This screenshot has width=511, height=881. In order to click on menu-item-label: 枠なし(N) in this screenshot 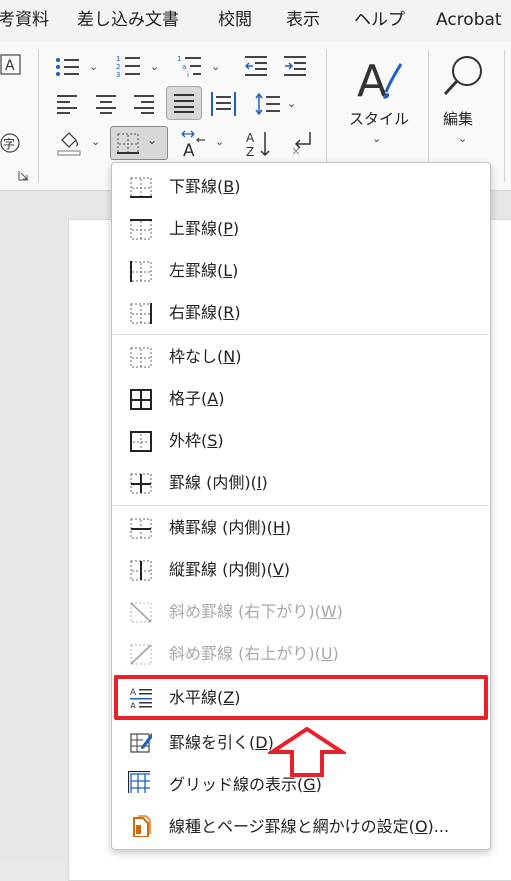, I will do `click(205, 357)`.